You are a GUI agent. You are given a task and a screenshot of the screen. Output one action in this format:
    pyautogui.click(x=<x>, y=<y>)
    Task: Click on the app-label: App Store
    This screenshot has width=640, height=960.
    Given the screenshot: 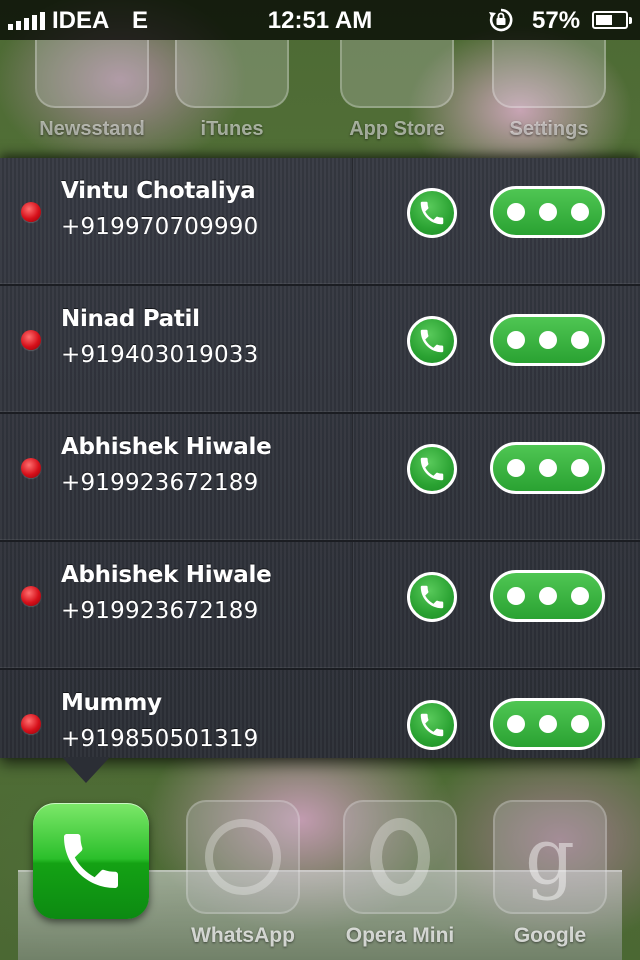 What is the action you would take?
    pyautogui.click(x=397, y=129)
    